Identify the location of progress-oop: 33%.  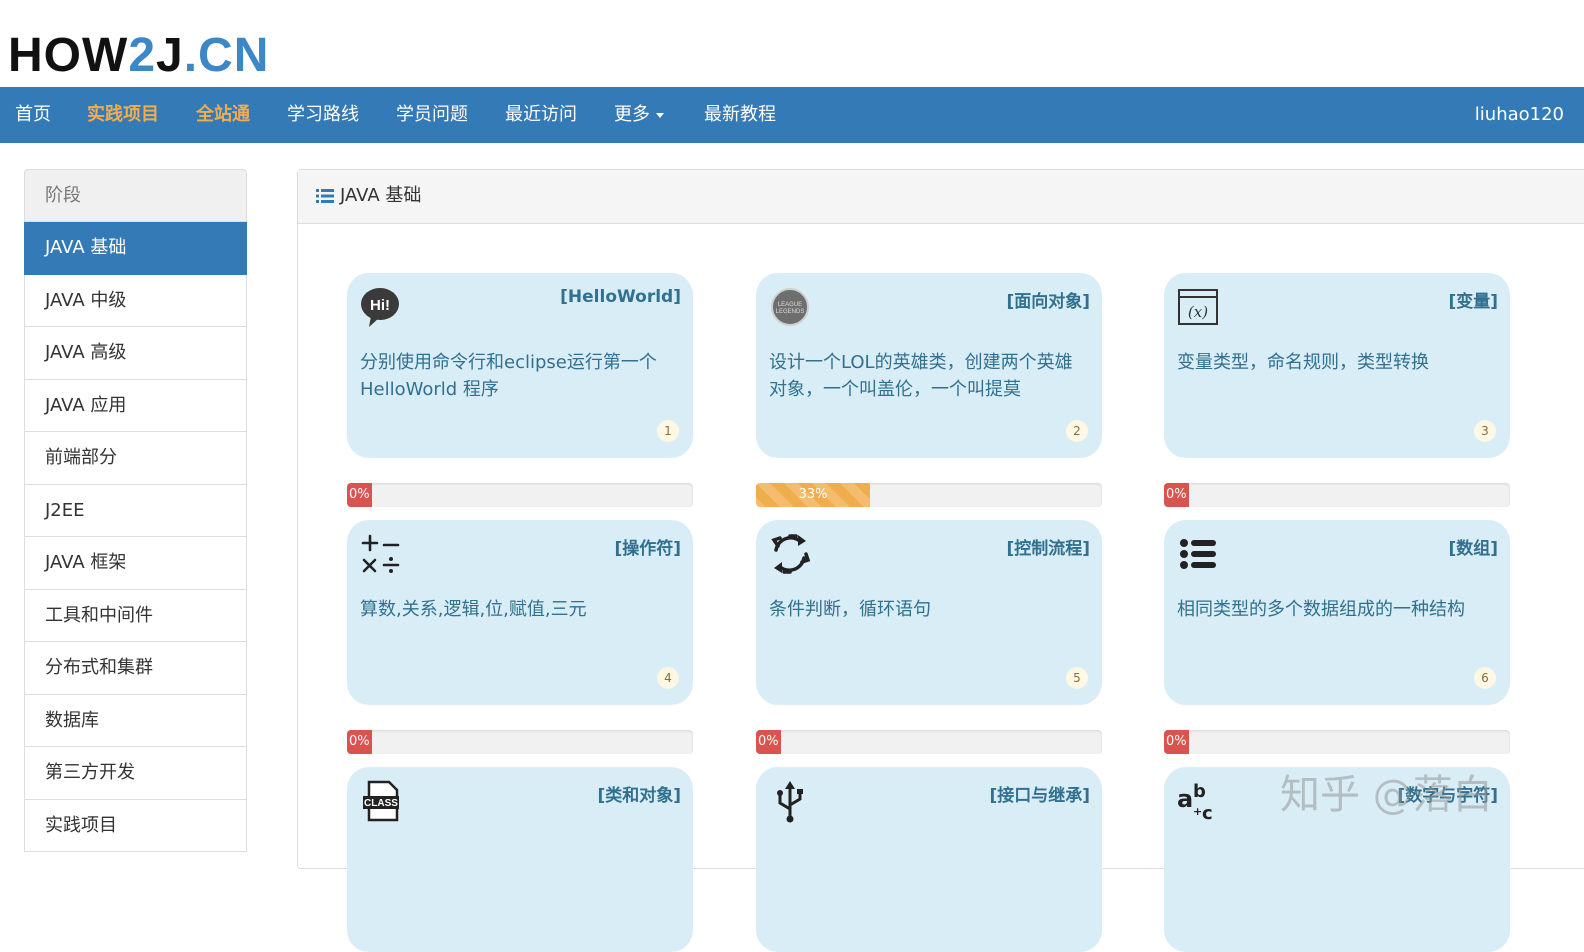
(929, 495).